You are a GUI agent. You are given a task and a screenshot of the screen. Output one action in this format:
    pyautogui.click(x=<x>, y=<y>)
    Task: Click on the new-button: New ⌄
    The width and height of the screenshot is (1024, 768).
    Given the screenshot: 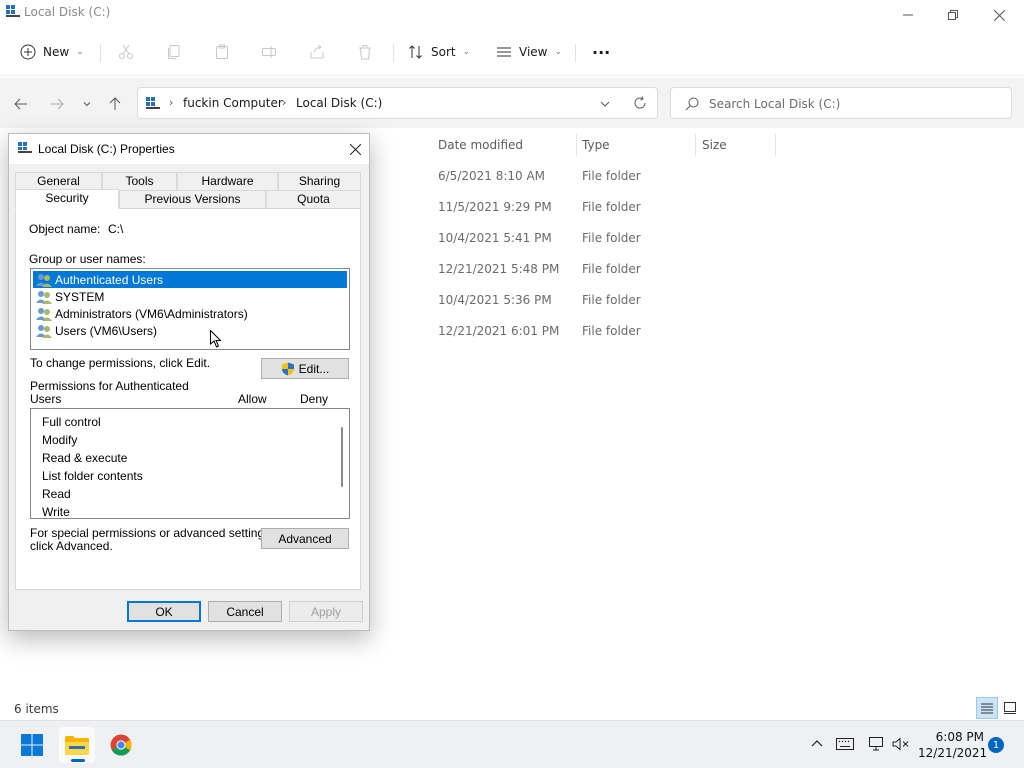 What is the action you would take?
    pyautogui.click(x=52, y=52)
    